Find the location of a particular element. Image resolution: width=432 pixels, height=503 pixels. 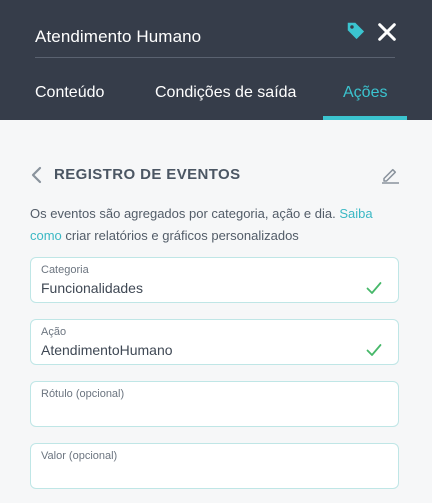

action-value: AtendimentoHumano is located at coordinates (107, 350).